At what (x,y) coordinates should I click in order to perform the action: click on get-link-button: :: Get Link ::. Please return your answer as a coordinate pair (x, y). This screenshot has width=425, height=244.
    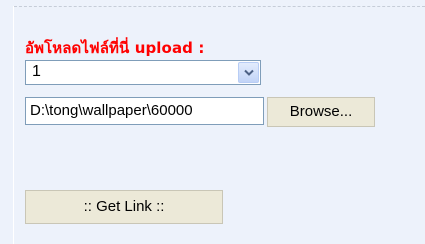
    Looking at the image, I should click on (124, 207).